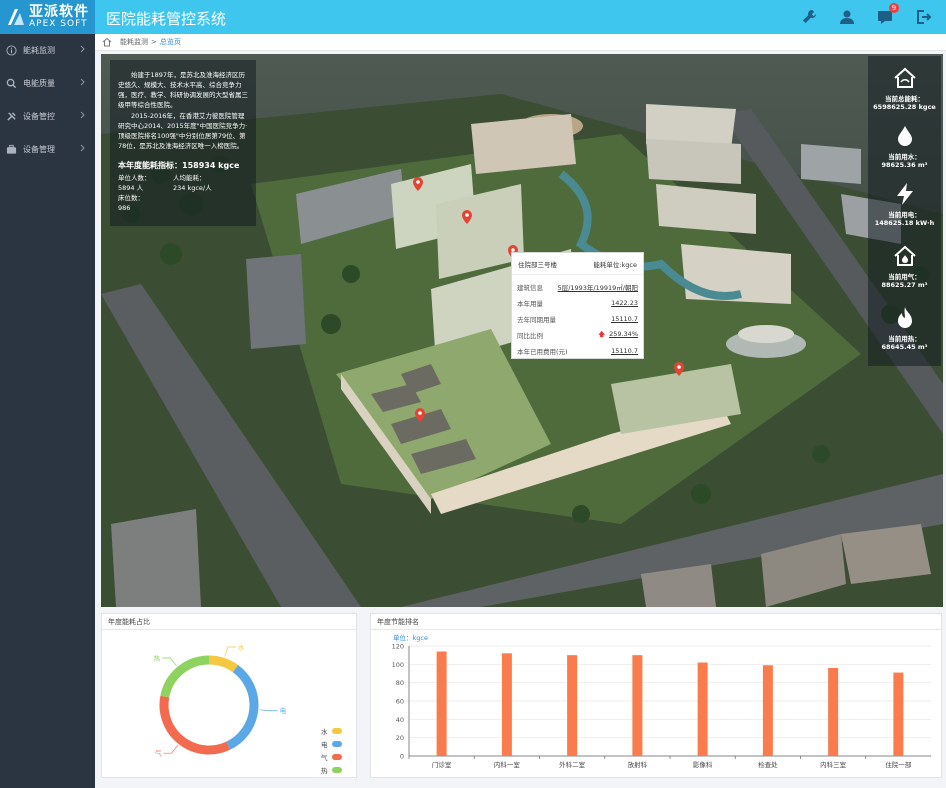  I want to click on sidebar-item-power-quality: 电能质量, so click(47, 83).